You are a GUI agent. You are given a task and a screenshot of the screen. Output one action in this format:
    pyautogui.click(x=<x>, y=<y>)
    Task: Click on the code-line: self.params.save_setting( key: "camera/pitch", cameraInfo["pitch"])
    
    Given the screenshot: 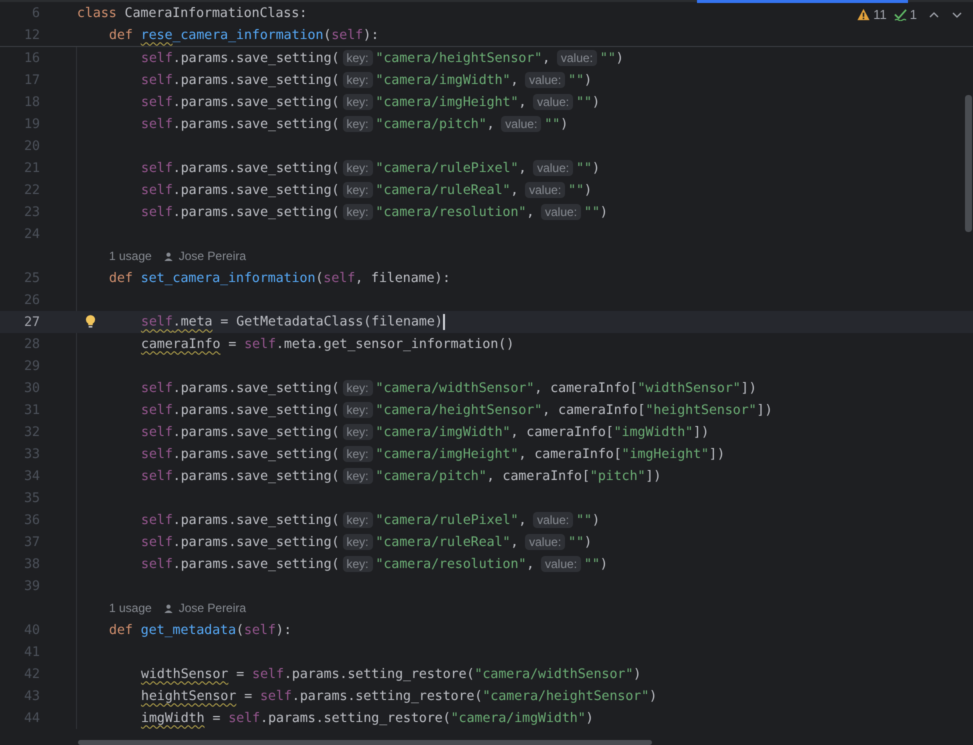 What is the action you would take?
    pyautogui.click(x=401, y=476)
    